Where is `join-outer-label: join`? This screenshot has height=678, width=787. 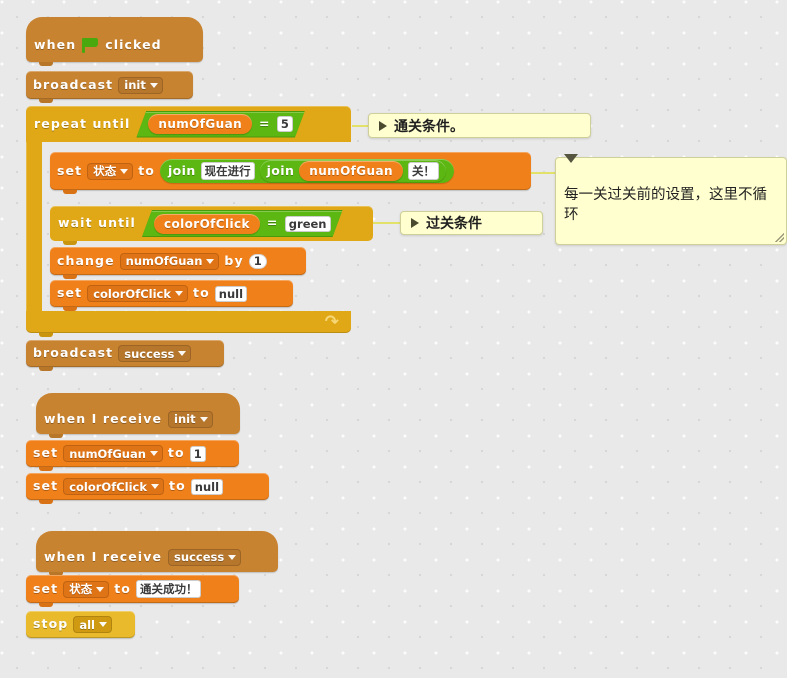 join-outer-label: join is located at coordinates (181, 170).